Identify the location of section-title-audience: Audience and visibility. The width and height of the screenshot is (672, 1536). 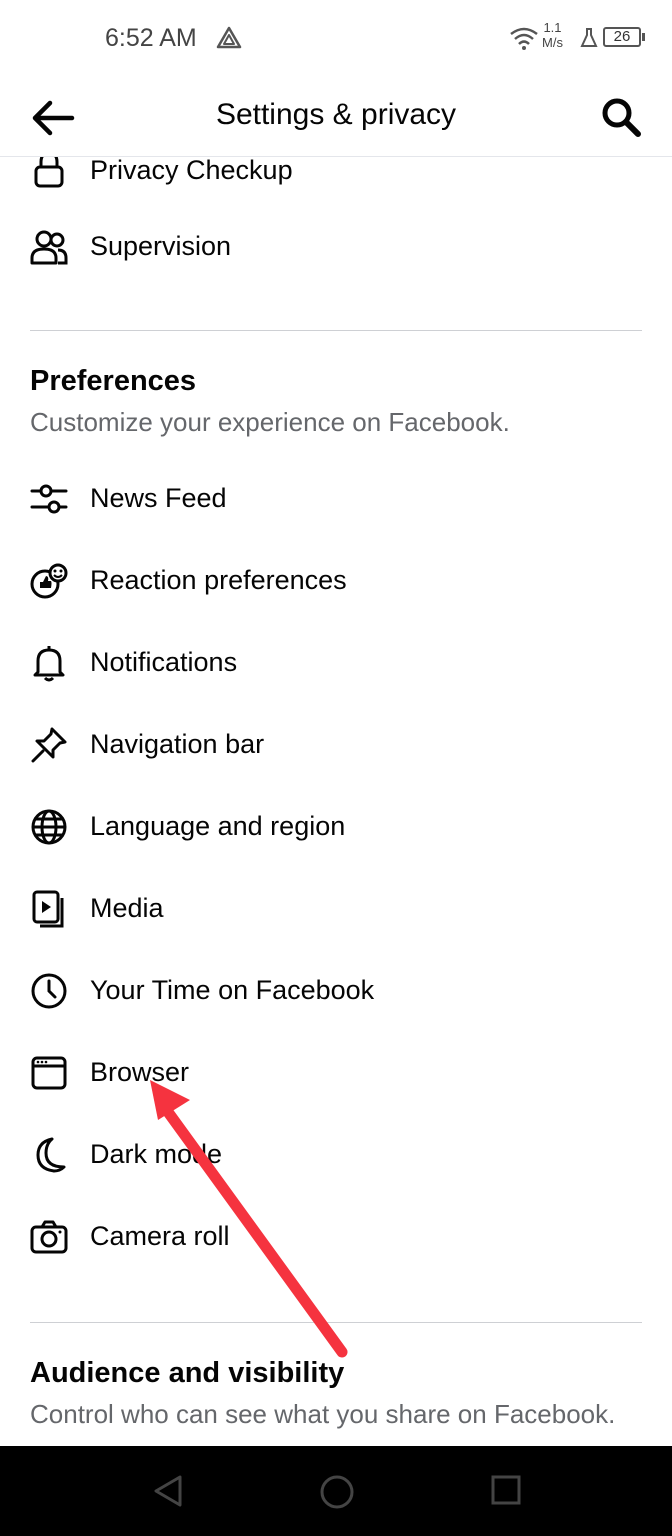
(187, 1373).